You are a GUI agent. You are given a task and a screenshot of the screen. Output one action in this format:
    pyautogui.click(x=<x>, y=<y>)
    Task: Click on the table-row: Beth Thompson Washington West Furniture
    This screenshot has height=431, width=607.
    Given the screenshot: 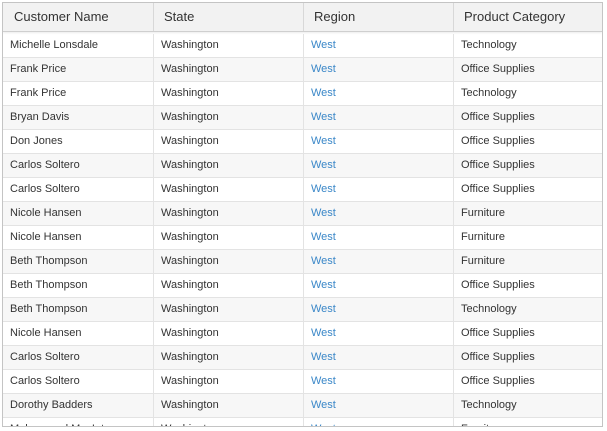 What is the action you would take?
    pyautogui.click(x=302, y=262)
    